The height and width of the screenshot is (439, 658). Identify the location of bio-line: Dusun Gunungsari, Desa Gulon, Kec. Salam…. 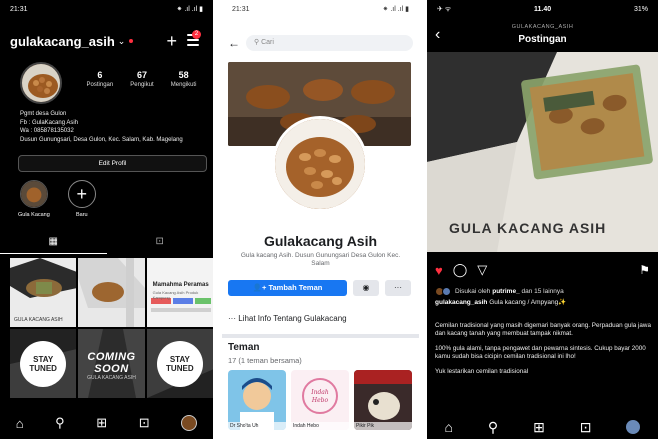
(101, 139).